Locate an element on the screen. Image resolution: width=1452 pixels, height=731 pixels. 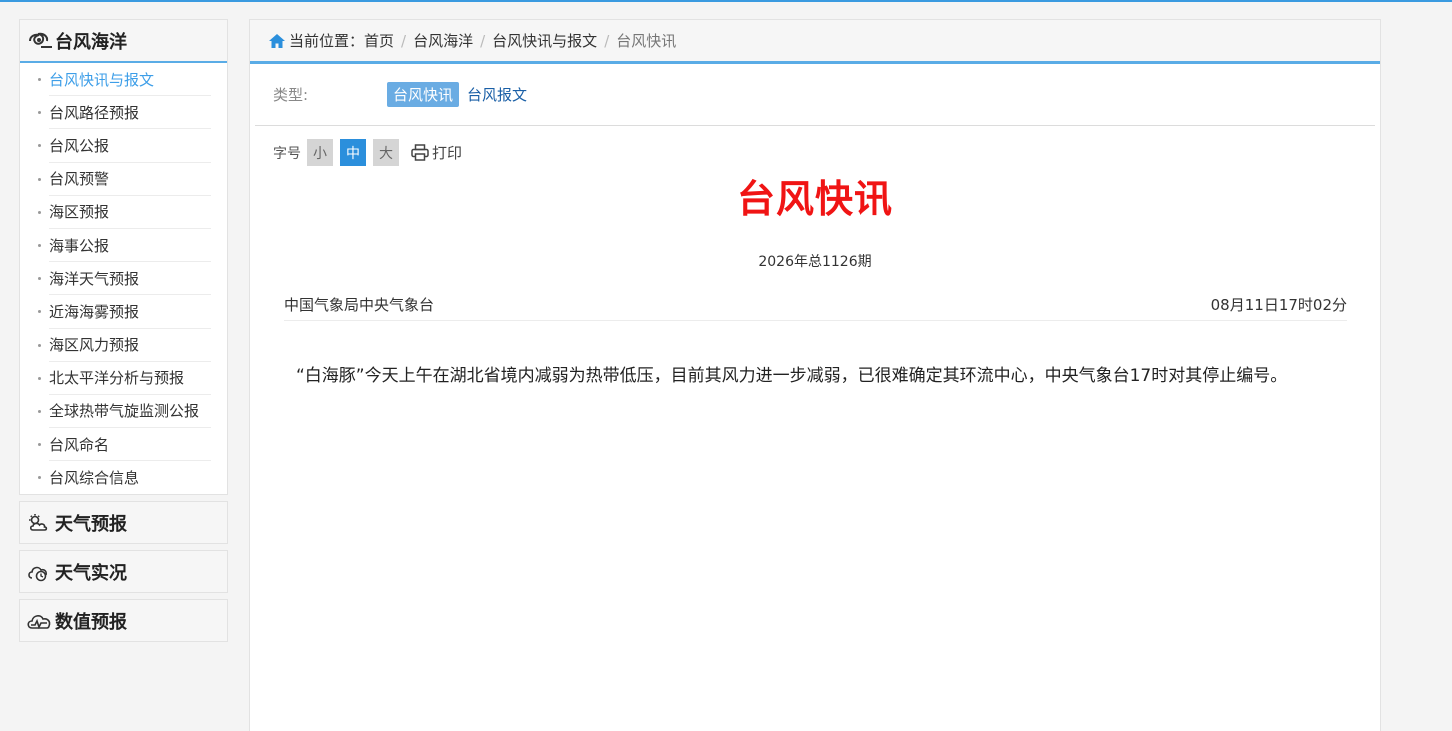
cloud-wave-icon is located at coordinates (39, 621).